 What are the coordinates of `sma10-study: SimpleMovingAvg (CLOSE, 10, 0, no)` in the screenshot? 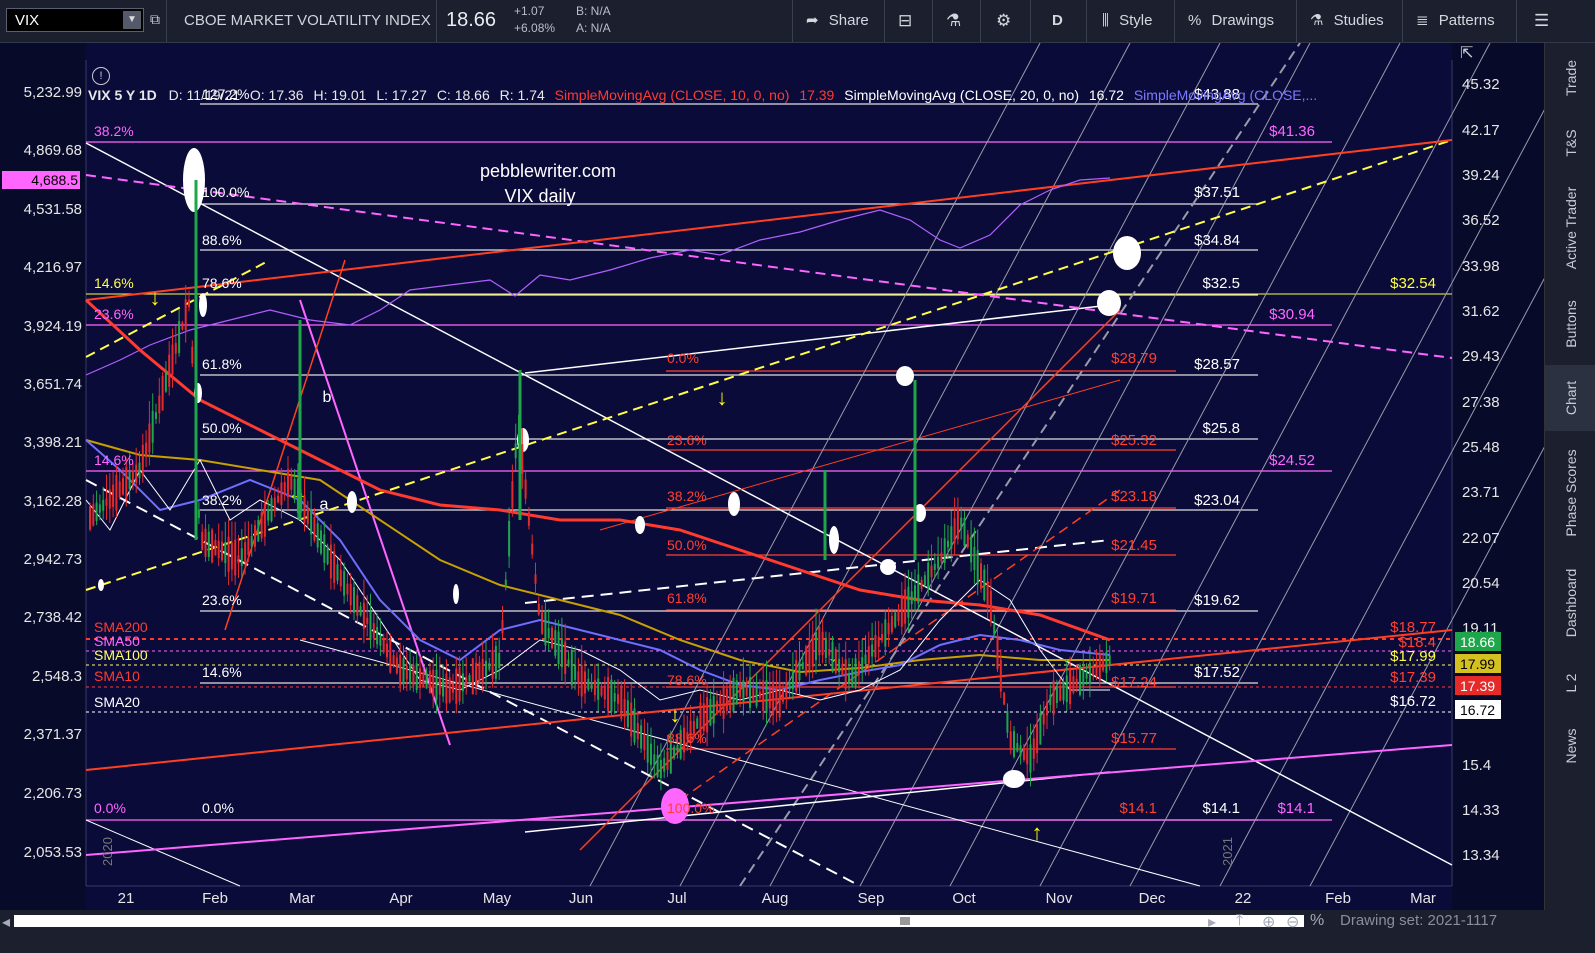 It's located at (672, 95).